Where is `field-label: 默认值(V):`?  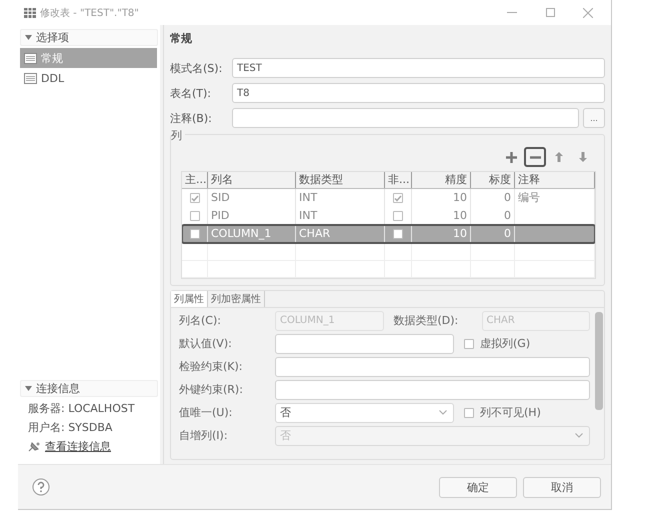 field-label: 默认值(V): is located at coordinates (206, 343).